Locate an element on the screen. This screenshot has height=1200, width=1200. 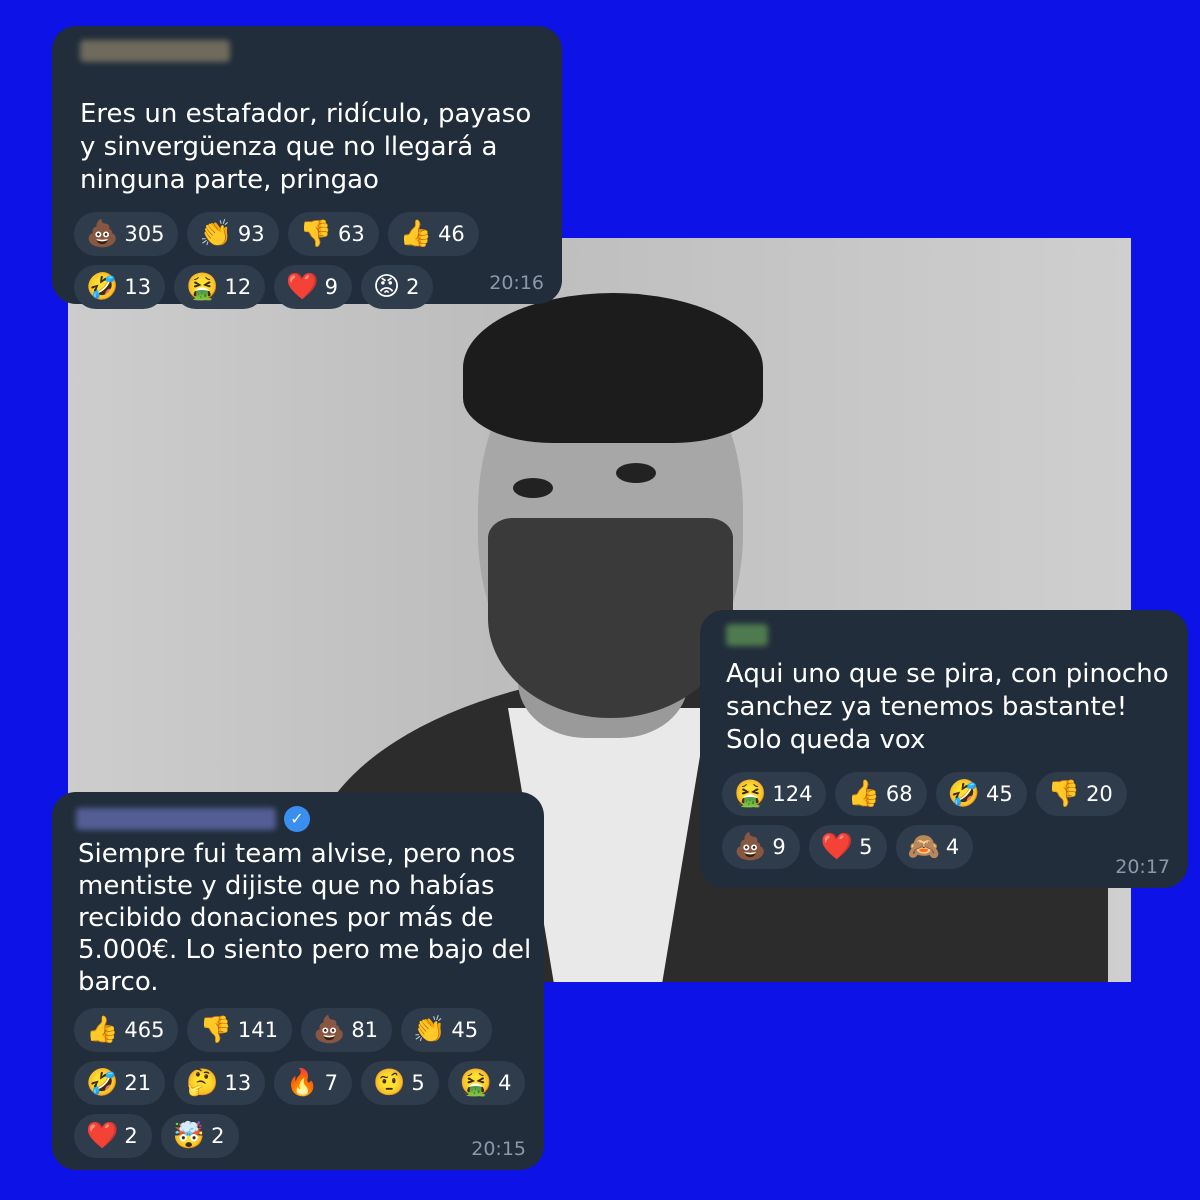
reaction-row: ❤️ 2 🤯 2 is located at coordinates (299, 1136).